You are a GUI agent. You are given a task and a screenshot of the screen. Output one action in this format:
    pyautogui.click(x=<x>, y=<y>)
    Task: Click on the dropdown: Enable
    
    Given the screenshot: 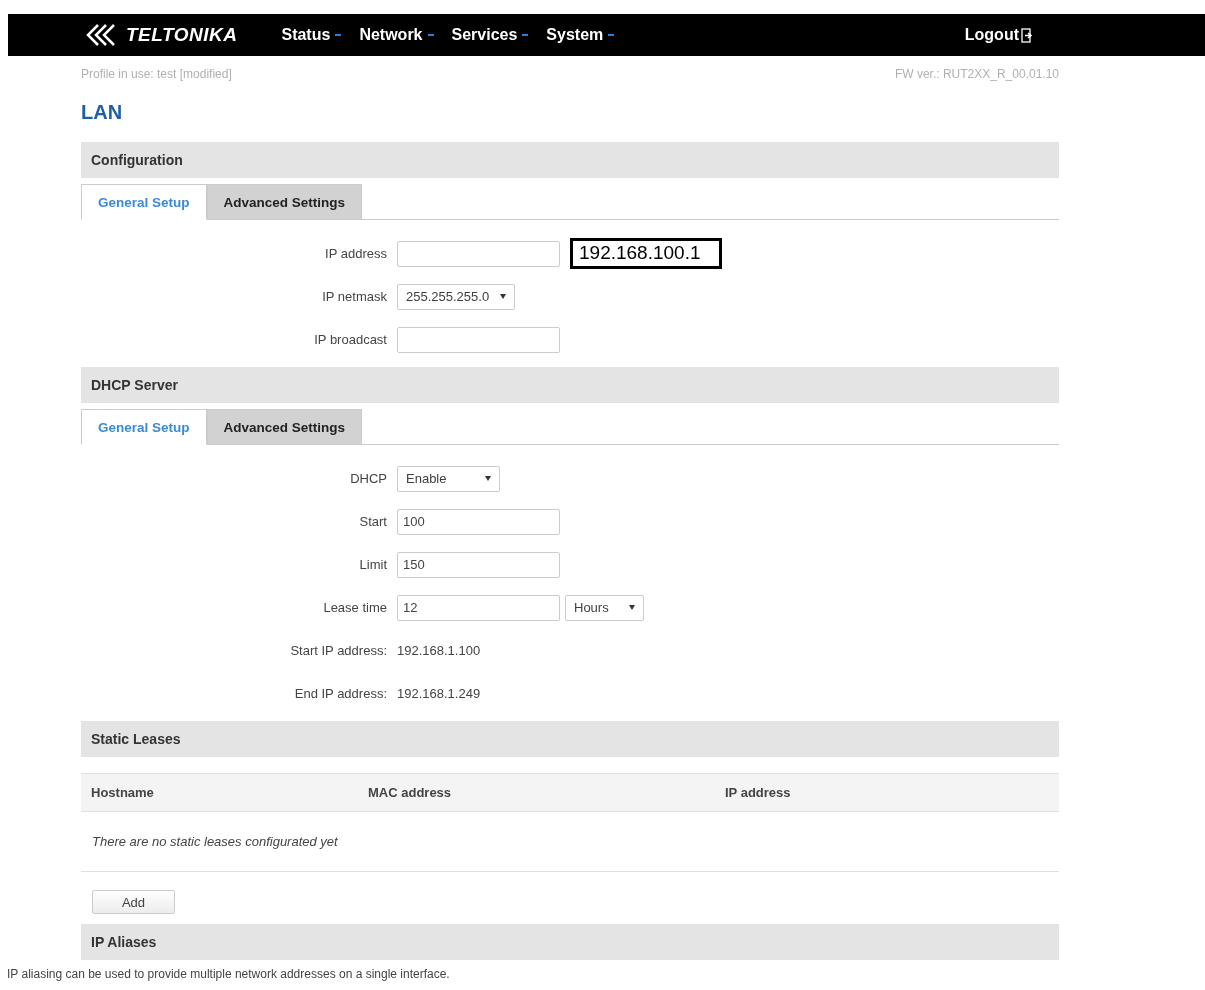 What is the action you would take?
    pyautogui.click(x=448, y=478)
    